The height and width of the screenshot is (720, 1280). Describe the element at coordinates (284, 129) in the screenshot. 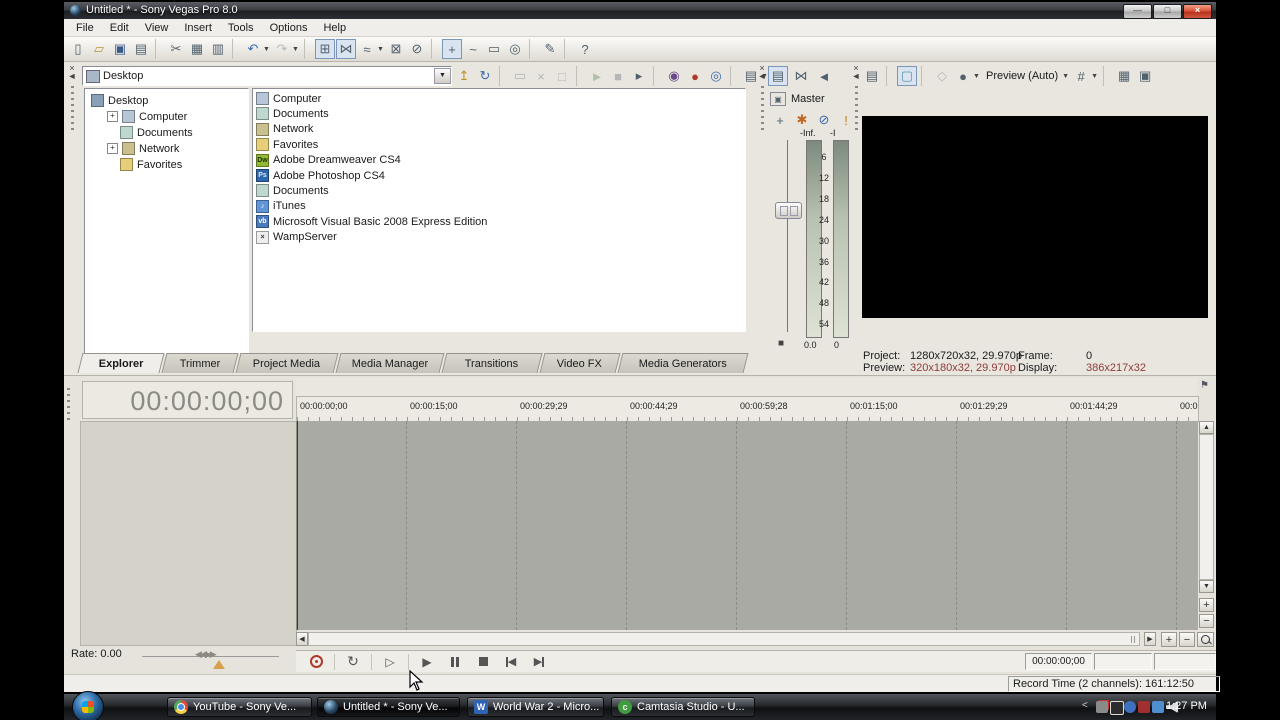

I see `file-item: Network` at that location.